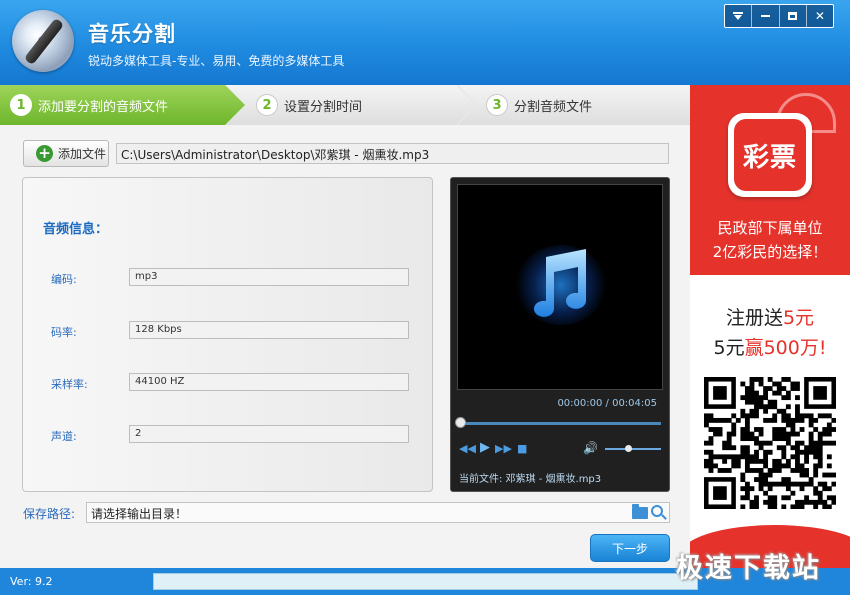  I want to click on step-label: 添加要分割的音频文件, so click(103, 107).